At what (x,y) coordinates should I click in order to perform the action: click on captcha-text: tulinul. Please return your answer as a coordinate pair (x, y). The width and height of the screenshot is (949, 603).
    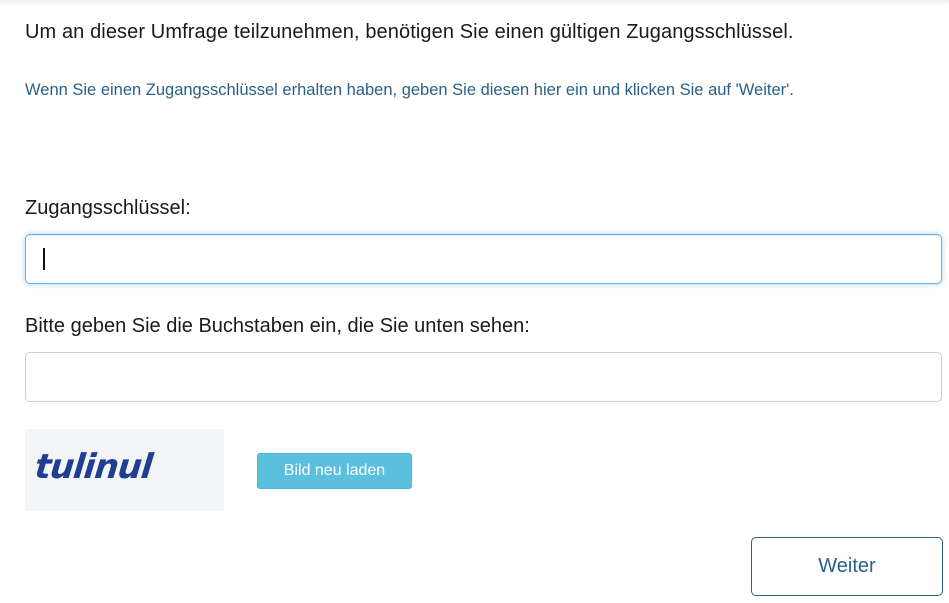
    Looking at the image, I should click on (94, 467).